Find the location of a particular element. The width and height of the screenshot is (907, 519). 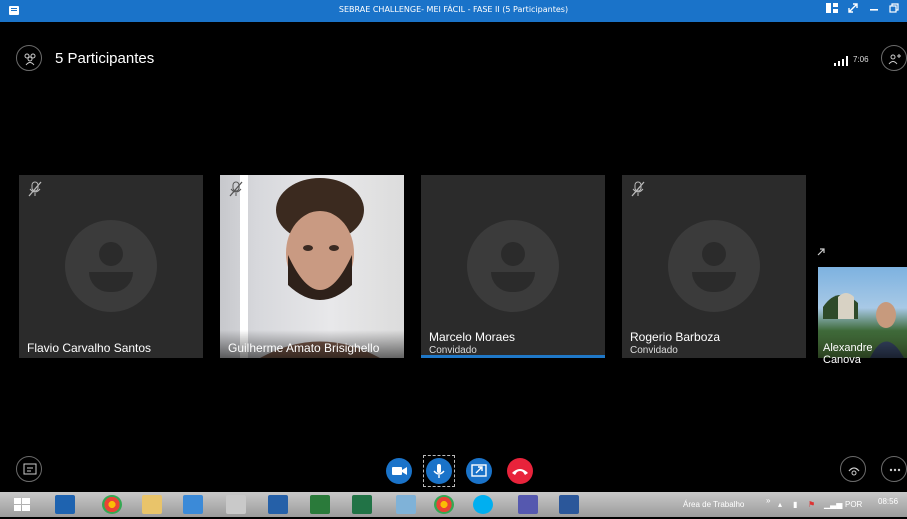

video-icon is located at coordinates (399, 471).